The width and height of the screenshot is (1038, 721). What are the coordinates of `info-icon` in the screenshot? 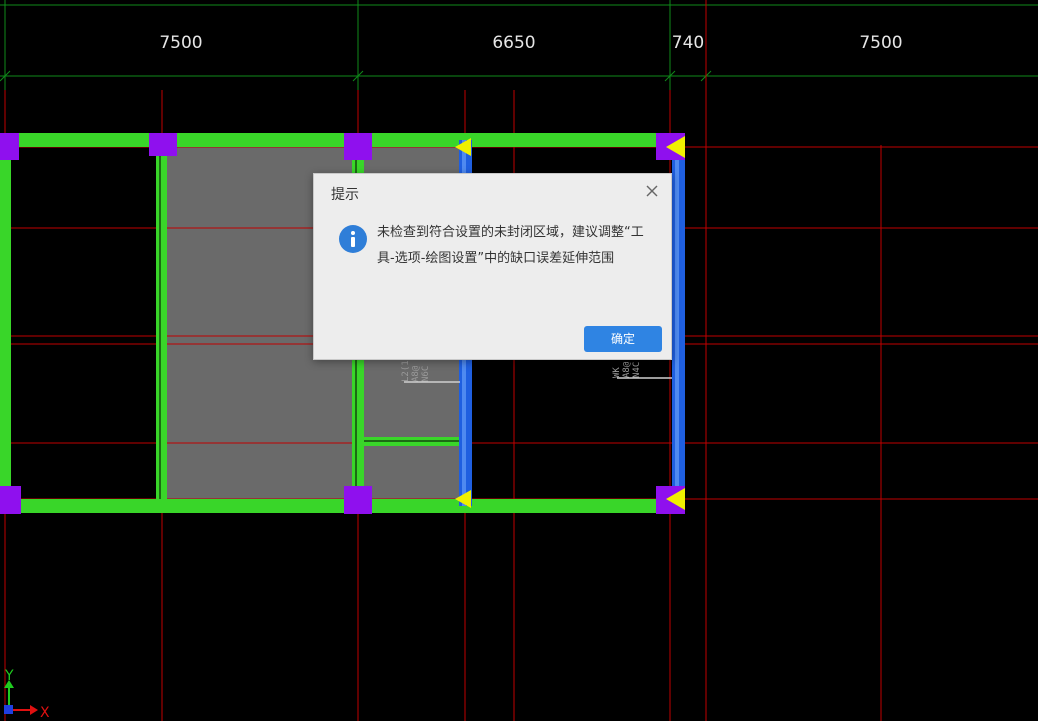 It's located at (353, 239).